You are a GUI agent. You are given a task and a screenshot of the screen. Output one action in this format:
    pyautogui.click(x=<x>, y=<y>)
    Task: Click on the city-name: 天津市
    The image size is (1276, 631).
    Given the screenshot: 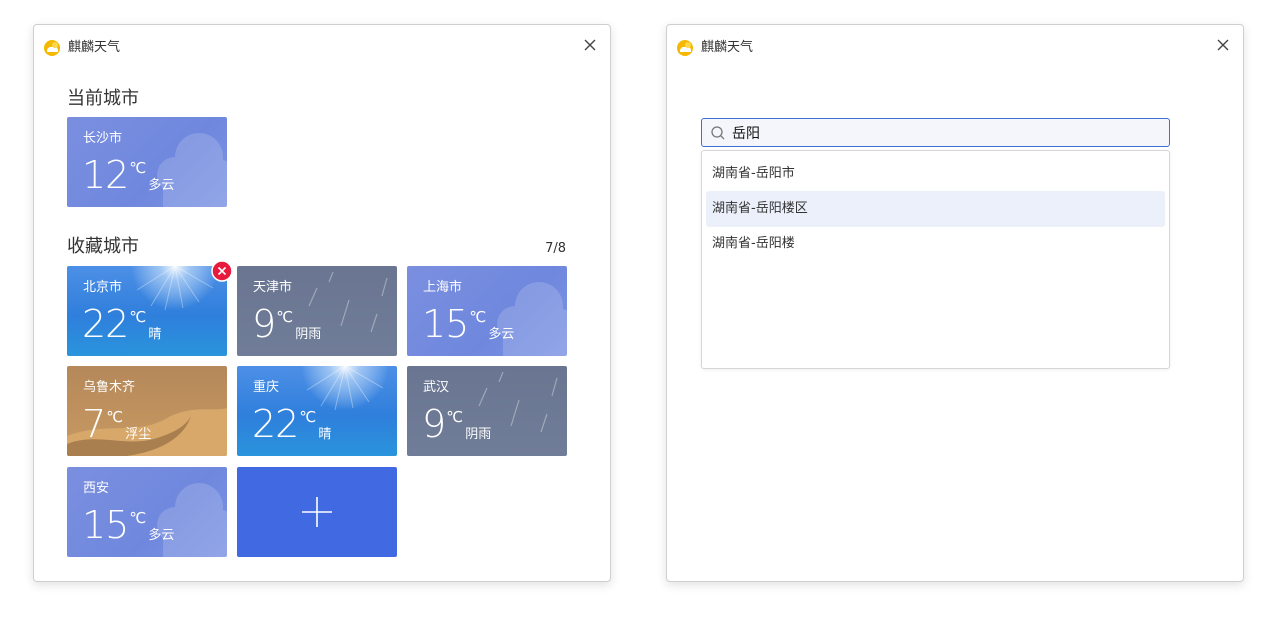 What is the action you would take?
    pyautogui.click(x=273, y=287)
    